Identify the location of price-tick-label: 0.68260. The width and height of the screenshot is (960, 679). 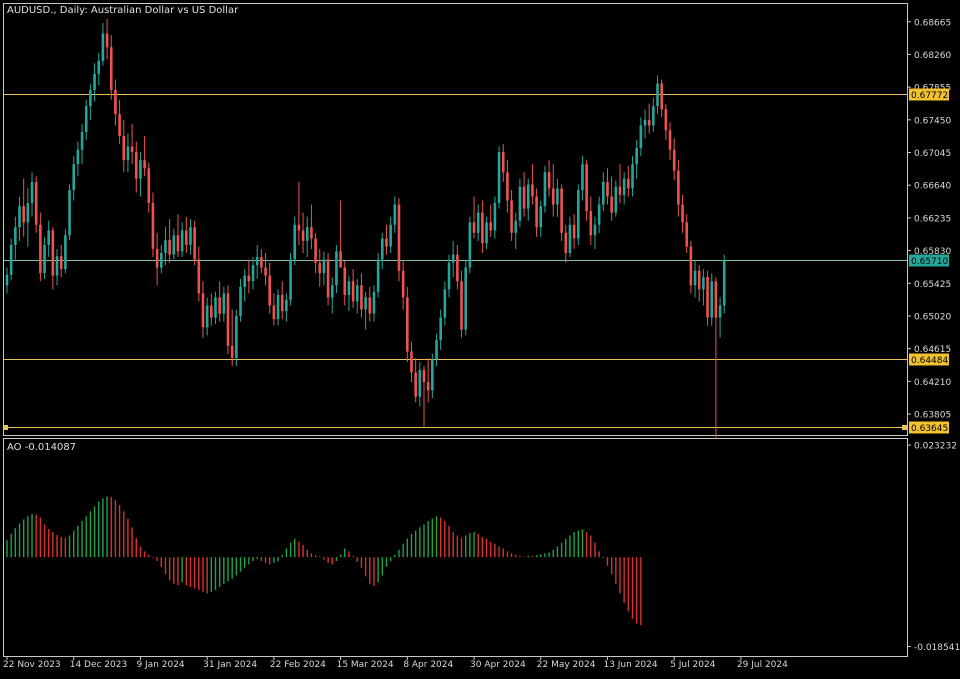
(932, 56).